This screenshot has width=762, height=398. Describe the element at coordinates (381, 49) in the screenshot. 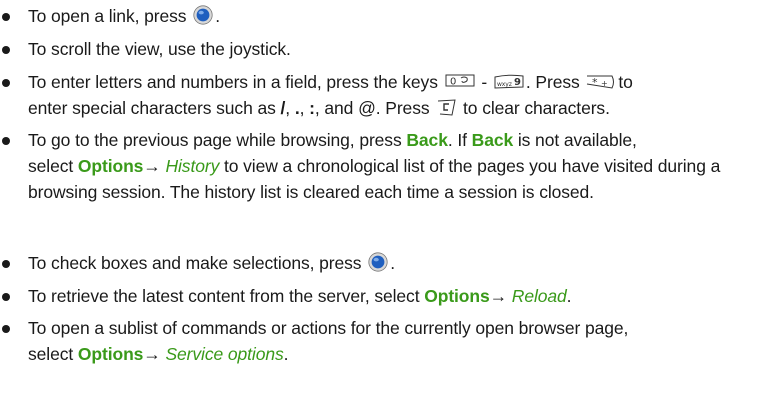

I see `list-item-scroll: To scroll the view, use the joystick.` at that location.